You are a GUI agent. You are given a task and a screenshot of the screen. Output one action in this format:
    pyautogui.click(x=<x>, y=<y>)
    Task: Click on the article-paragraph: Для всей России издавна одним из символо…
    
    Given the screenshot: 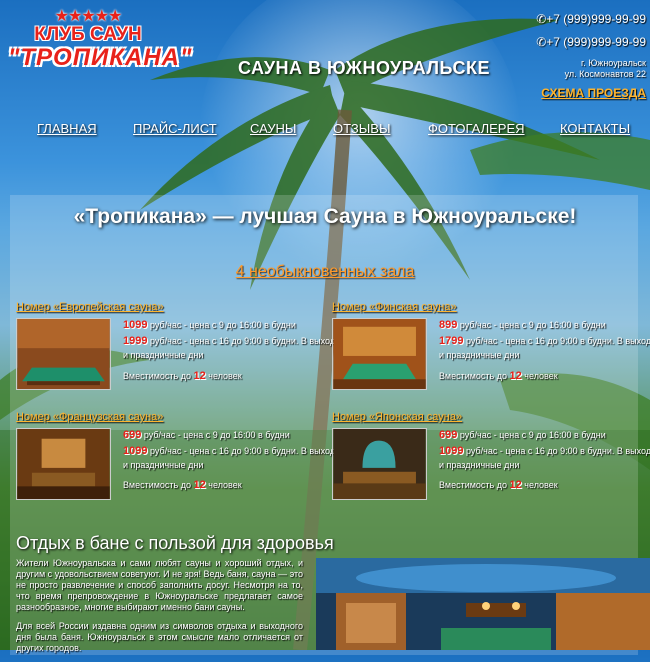 What is the action you would take?
    pyautogui.click(x=159, y=637)
    